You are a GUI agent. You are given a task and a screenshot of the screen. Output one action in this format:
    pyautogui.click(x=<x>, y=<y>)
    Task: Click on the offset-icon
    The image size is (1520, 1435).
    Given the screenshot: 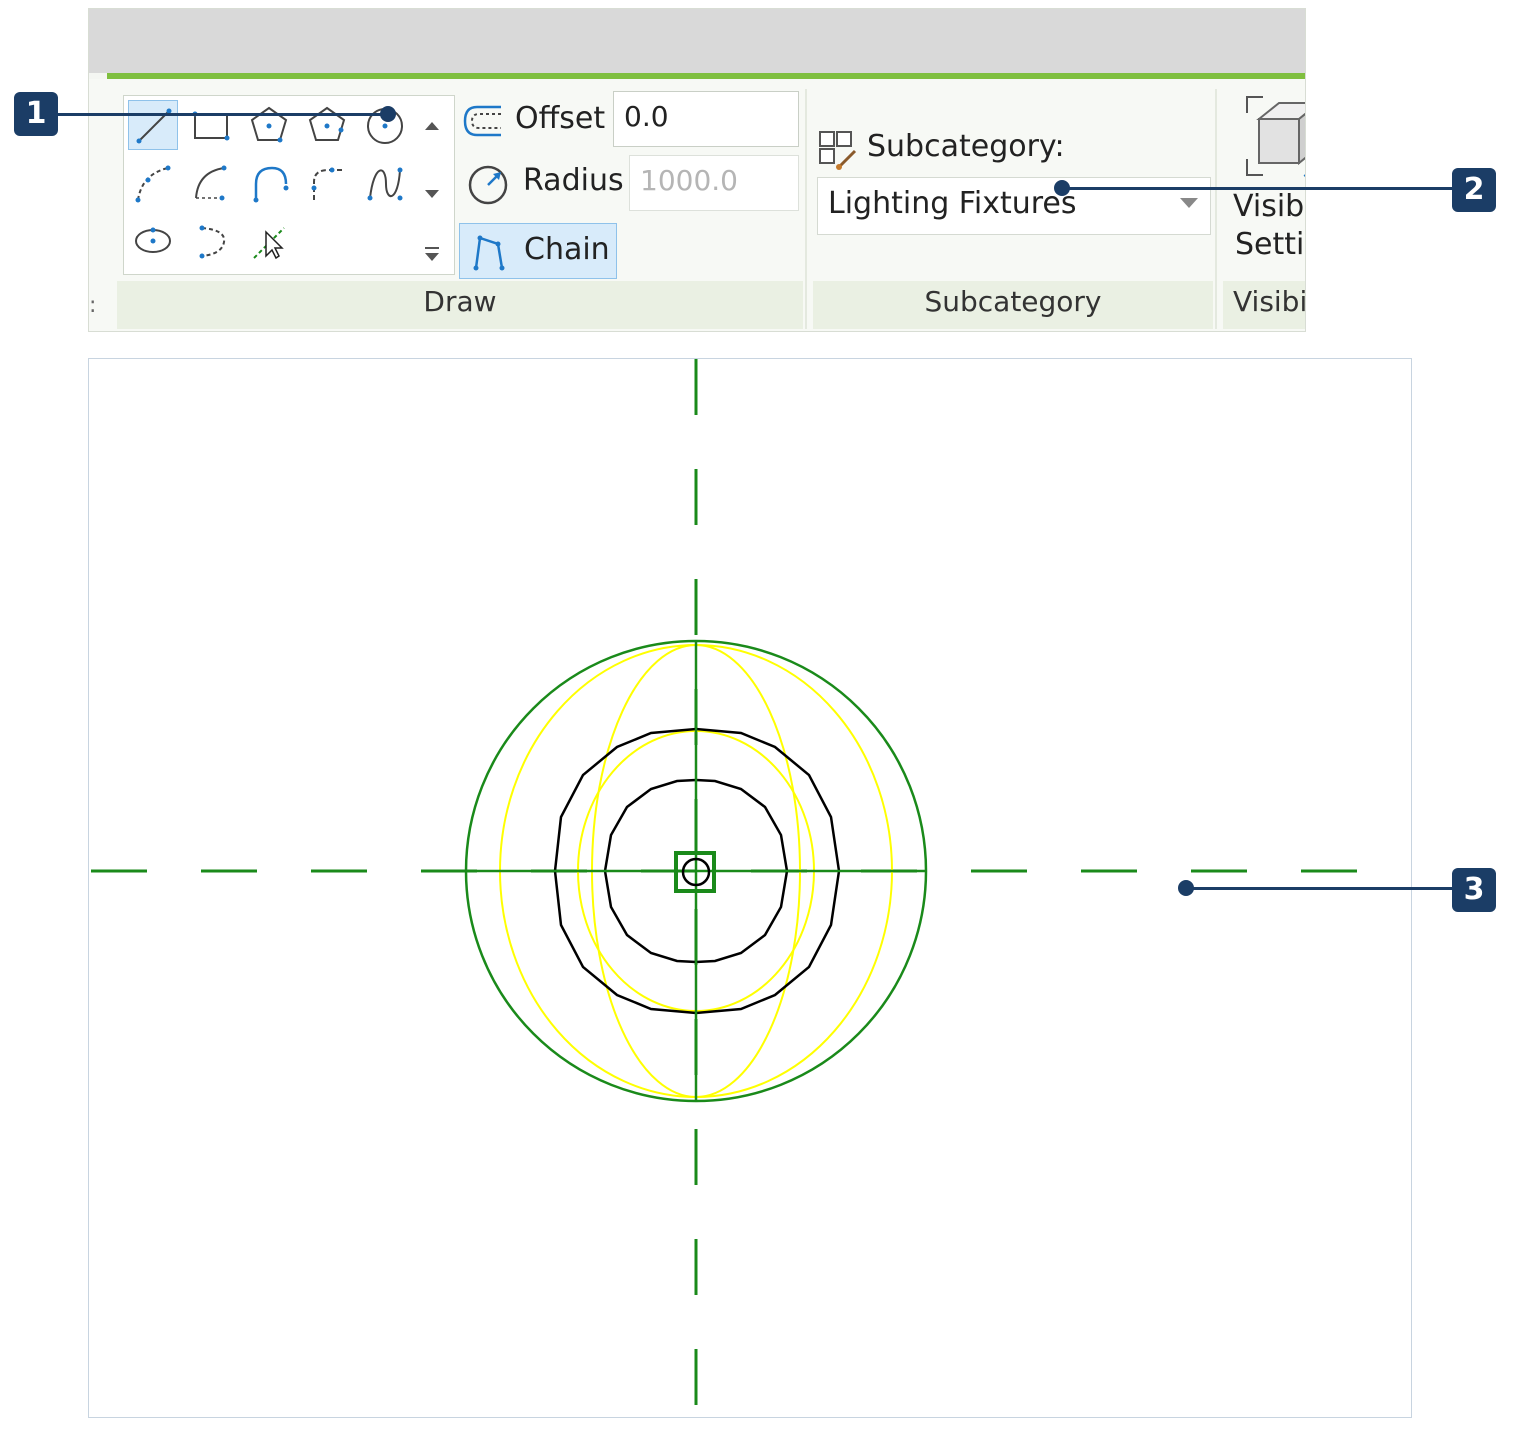 What is the action you would take?
    pyautogui.click(x=482, y=121)
    